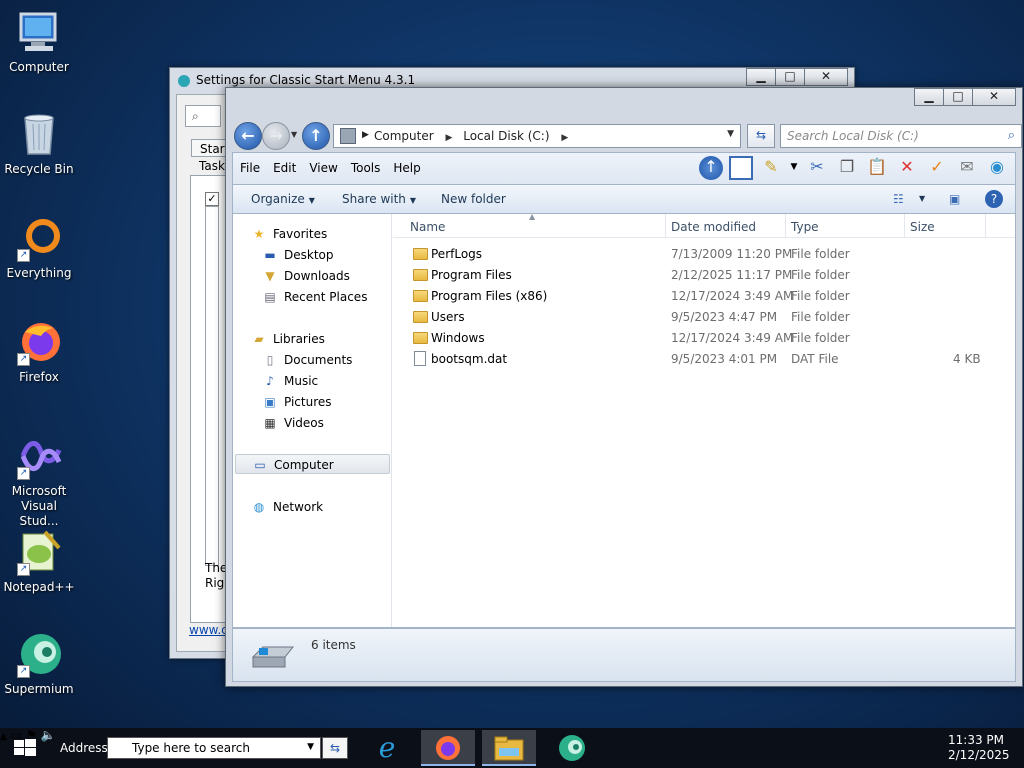 The height and width of the screenshot is (768, 1024). I want to click on clock-date: 2/12/2025, so click(979, 755).